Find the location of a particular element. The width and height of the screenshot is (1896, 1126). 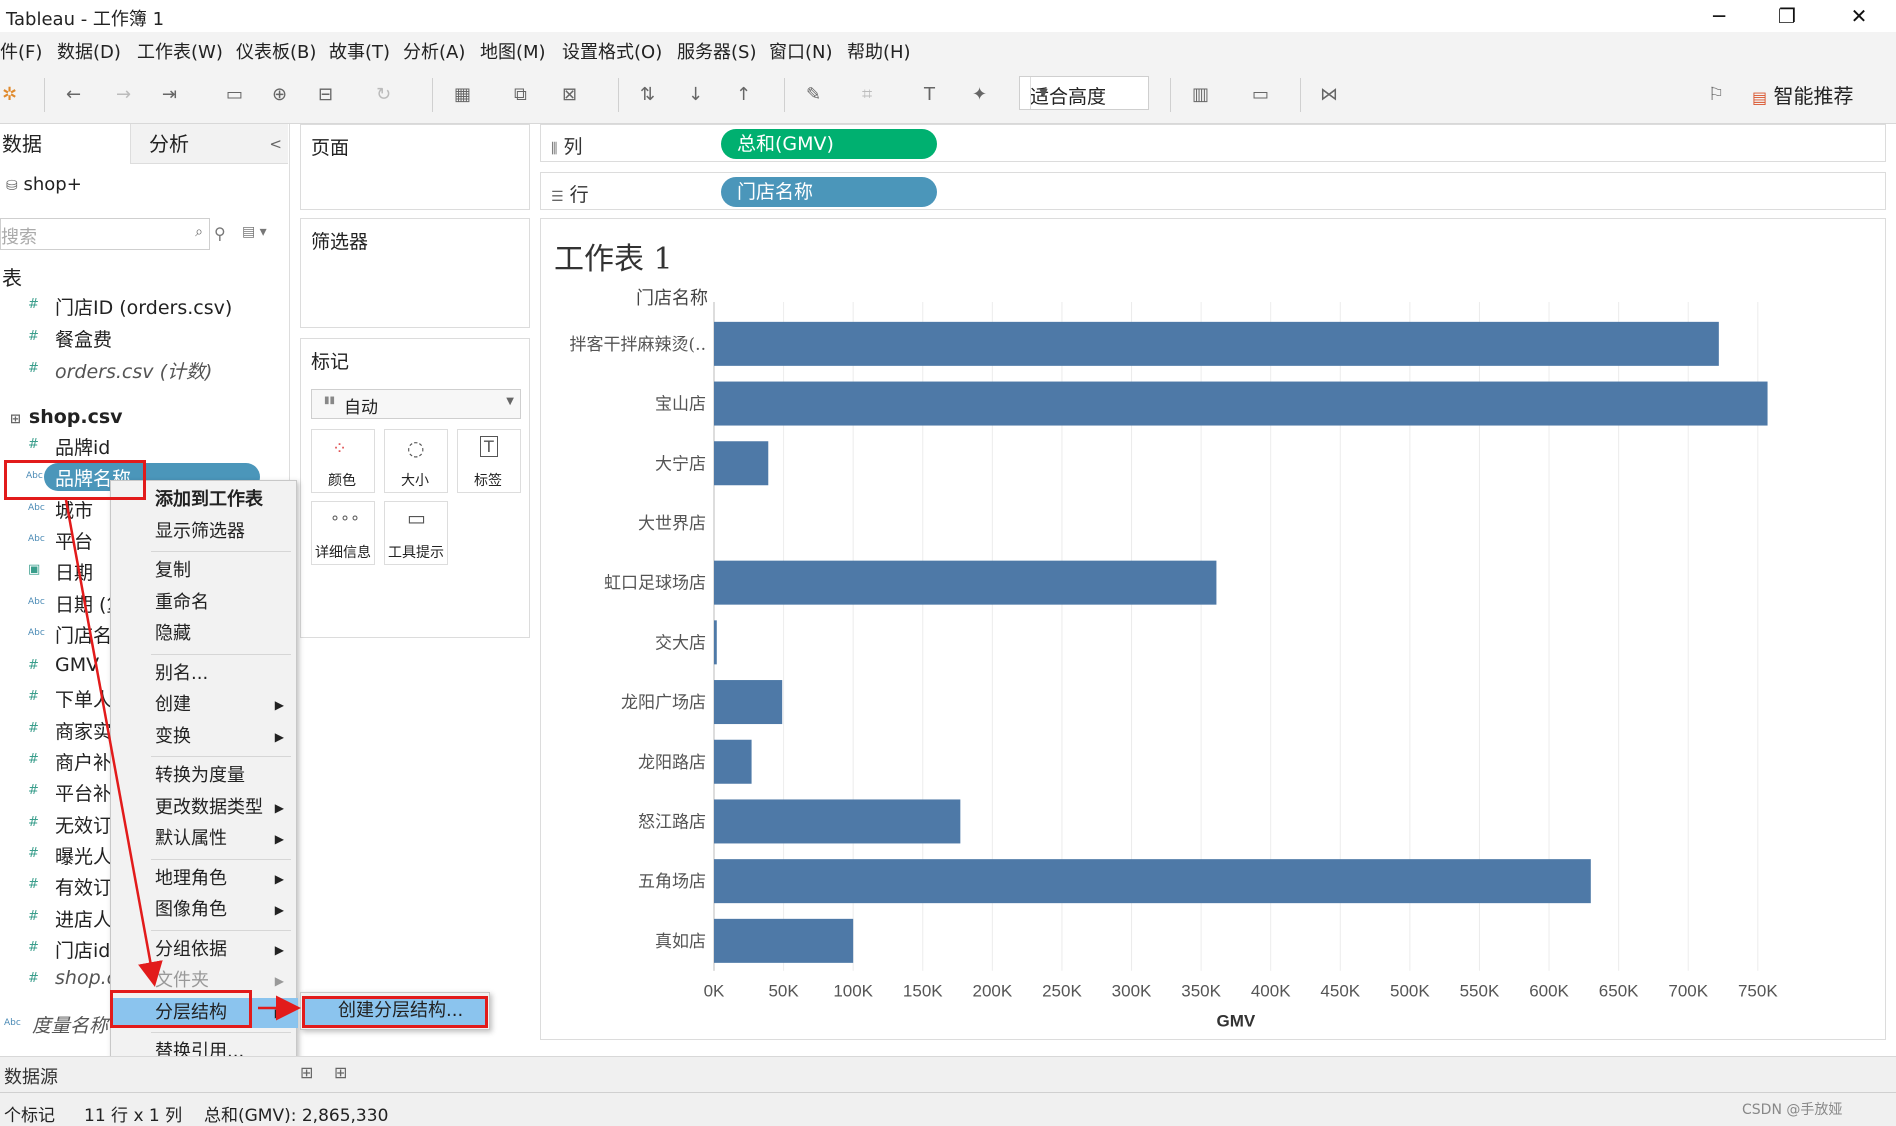

menu-item-8: 服务器(S) is located at coordinates (716, 51).